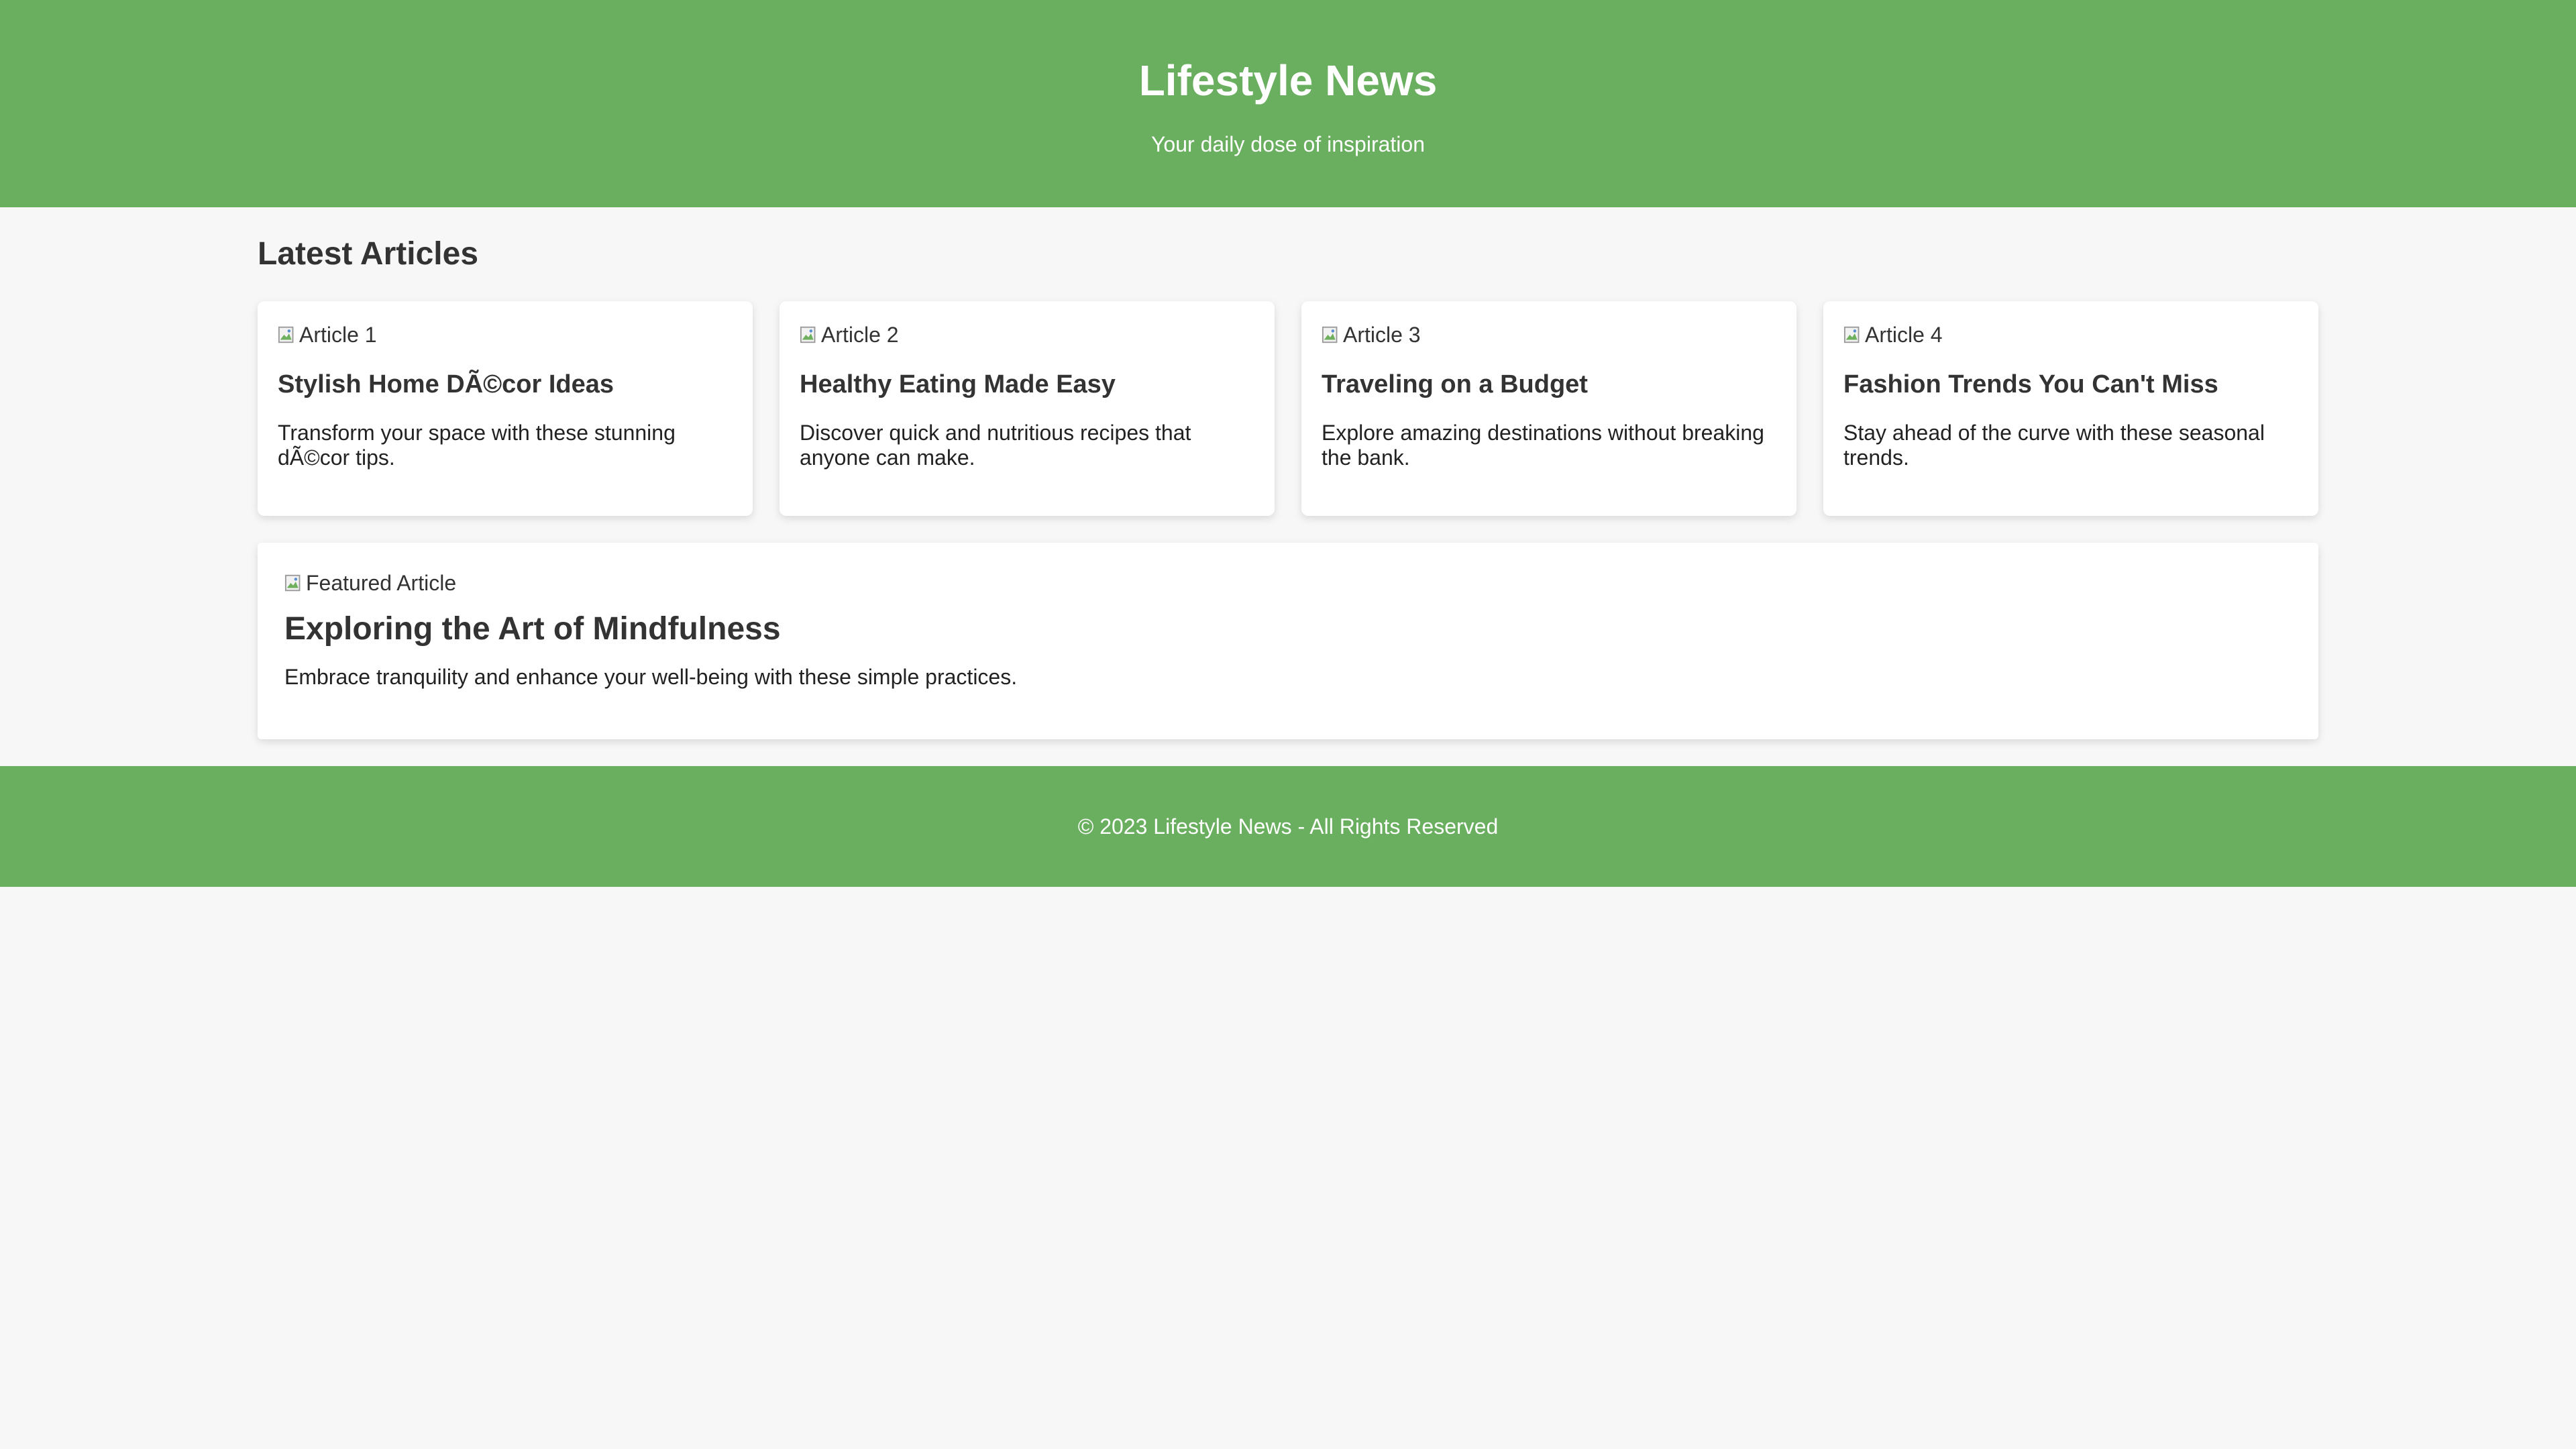 The height and width of the screenshot is (1449, 2576). I want to click on article-title: Healthy Eating Made Easy, so click(1027, 384).